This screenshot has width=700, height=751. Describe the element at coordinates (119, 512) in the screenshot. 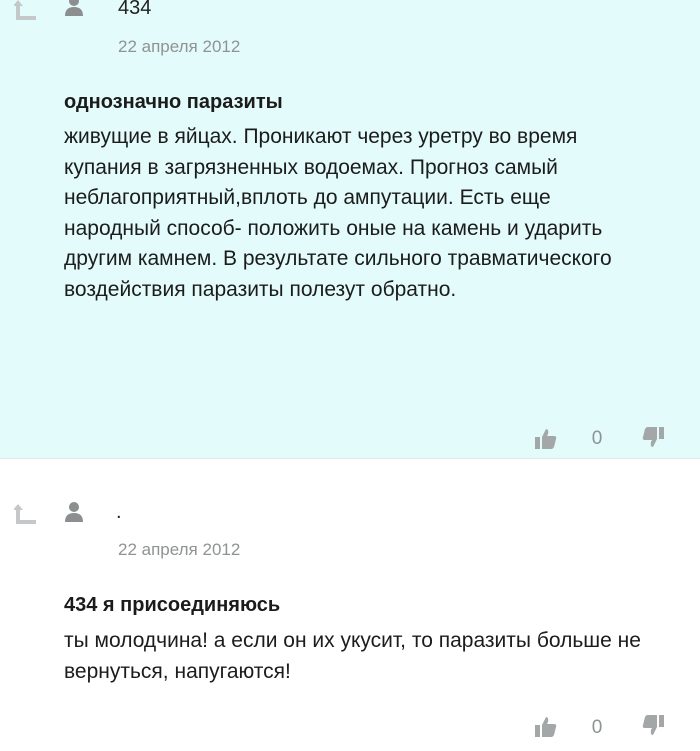

I see `comment-author: .` at that location.